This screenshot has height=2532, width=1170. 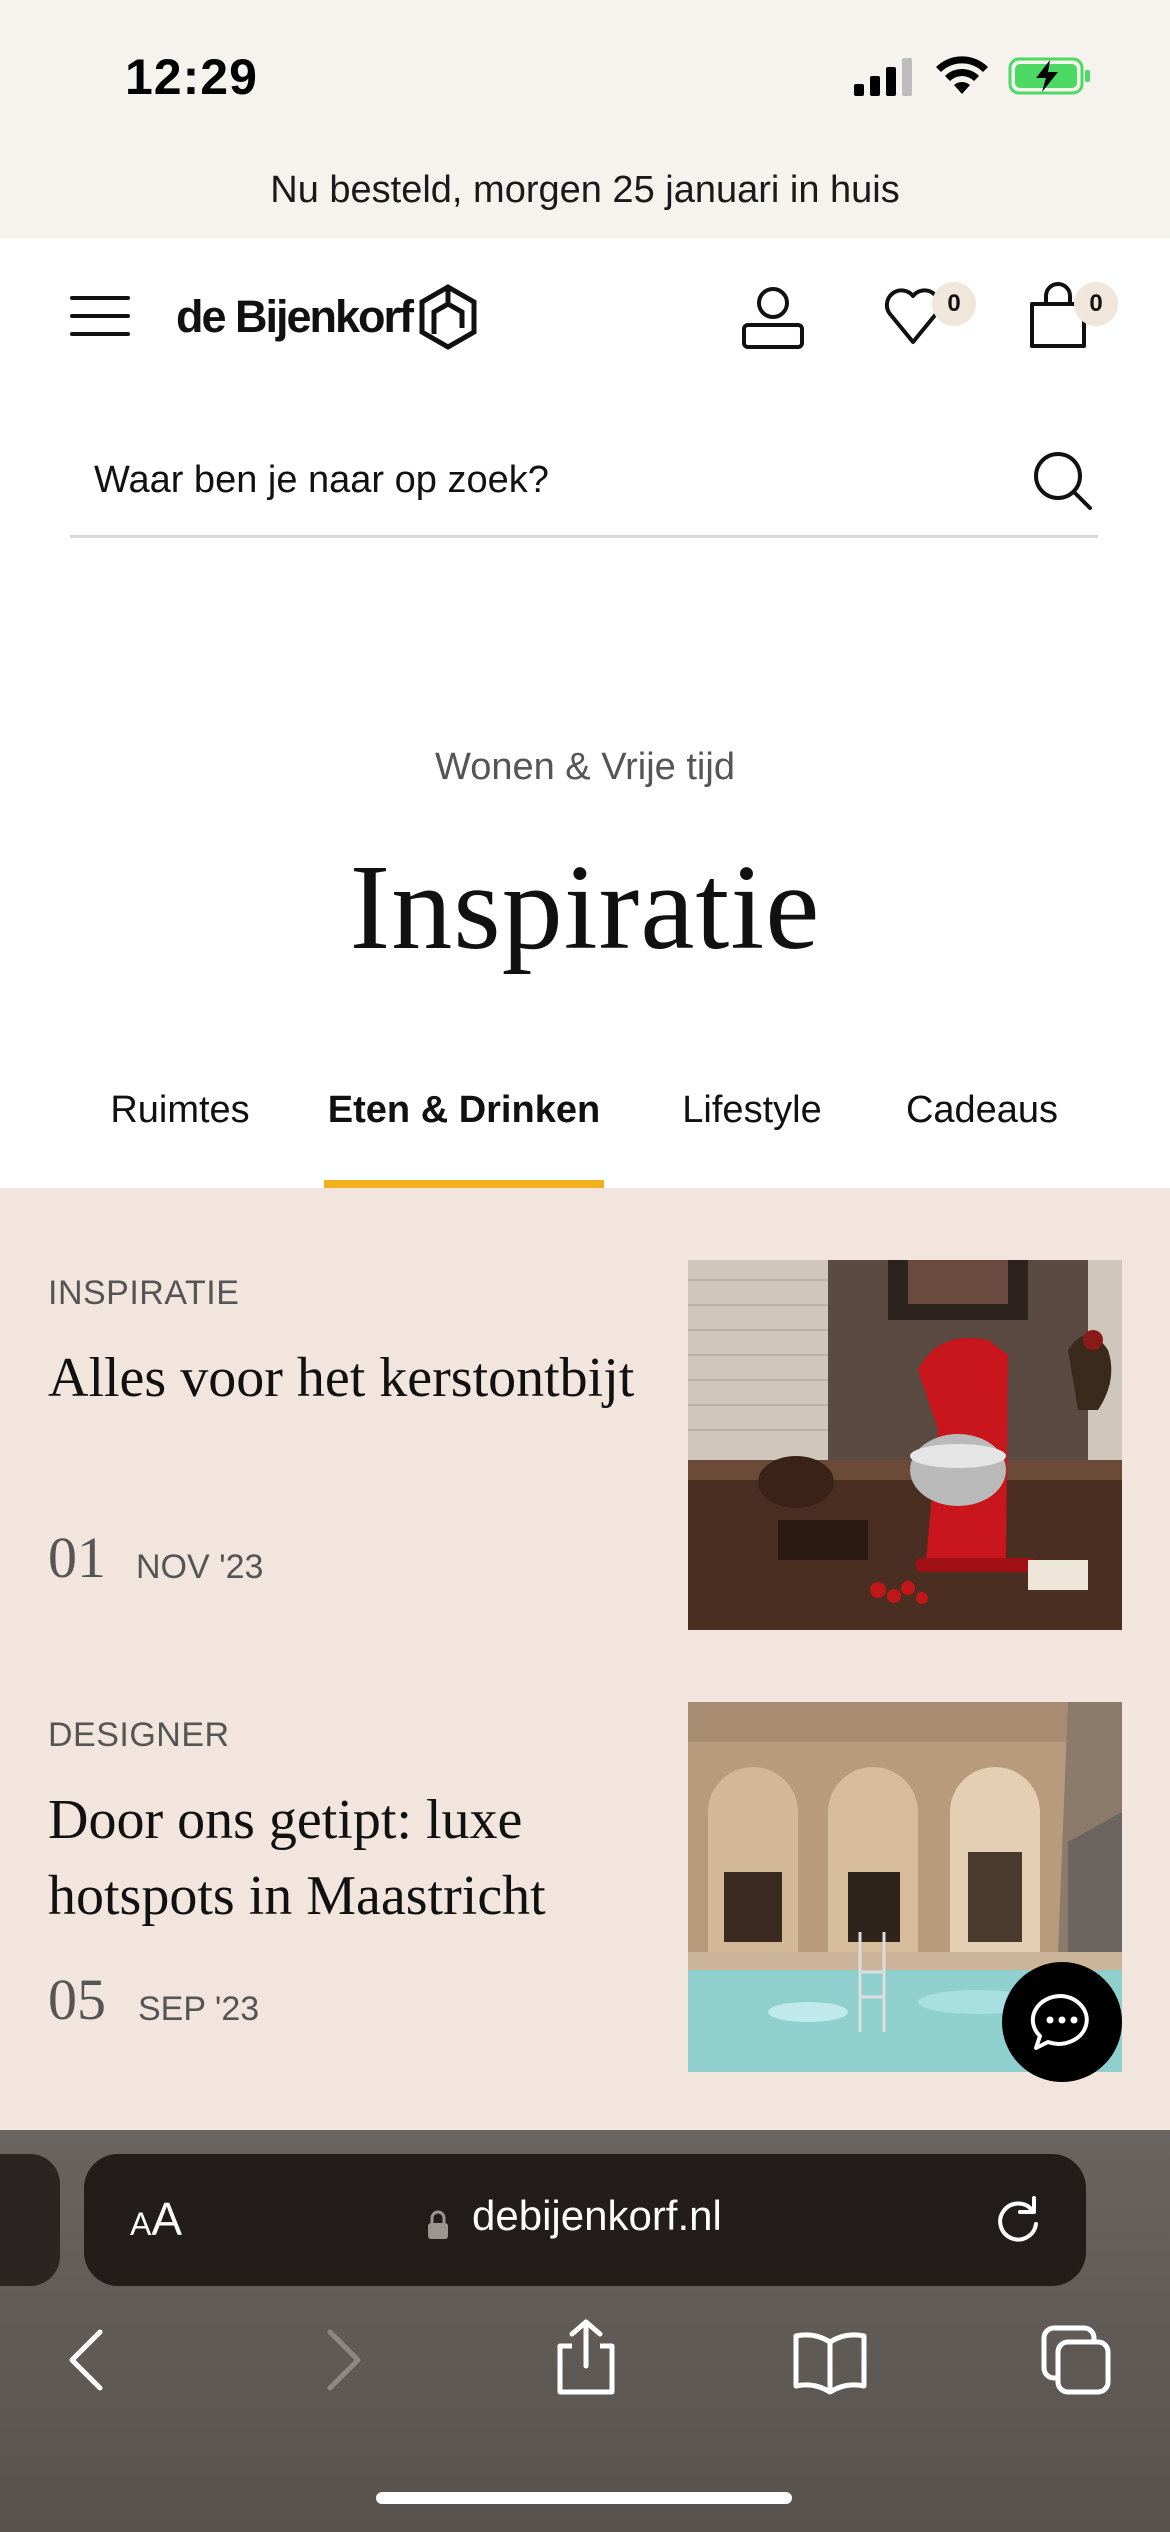 What do you see at coordinates (1018, 2220) in the screenshot?
I see `reload-icon` at bounding box center [1018, 2220].